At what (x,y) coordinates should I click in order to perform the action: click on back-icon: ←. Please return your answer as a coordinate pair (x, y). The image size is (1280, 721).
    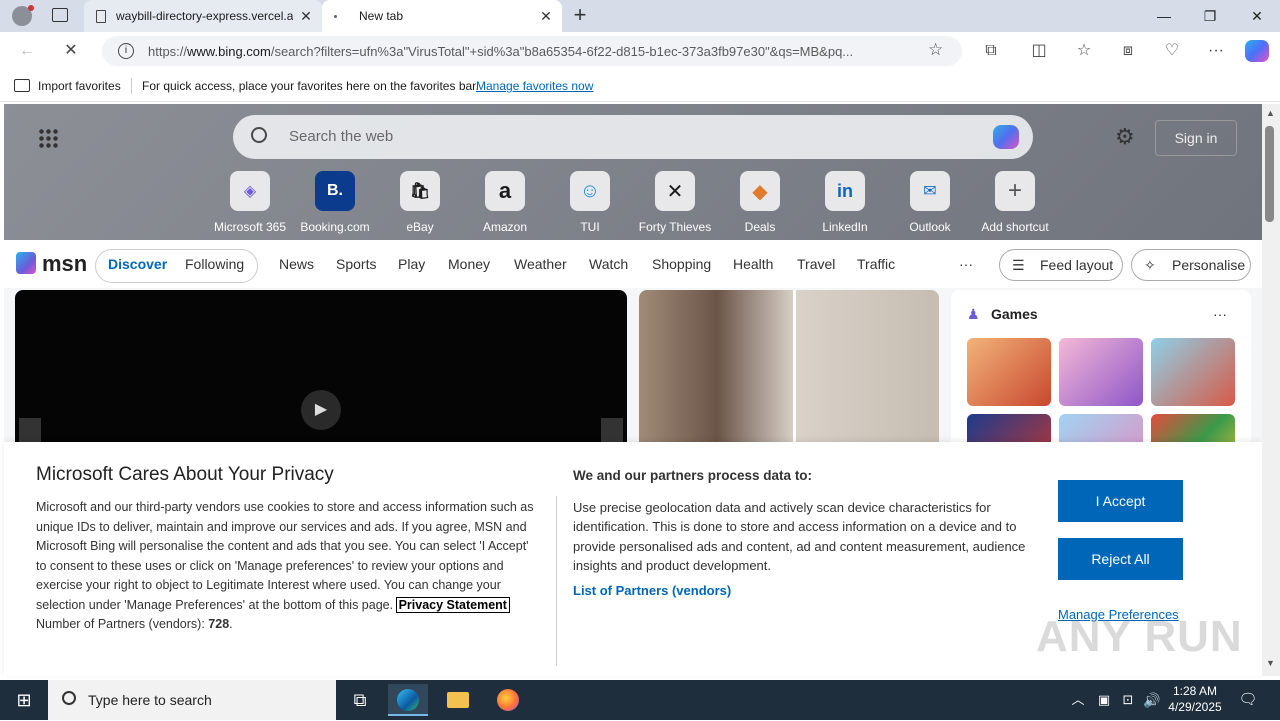
    Looking at the image, I should click on (27, 51).